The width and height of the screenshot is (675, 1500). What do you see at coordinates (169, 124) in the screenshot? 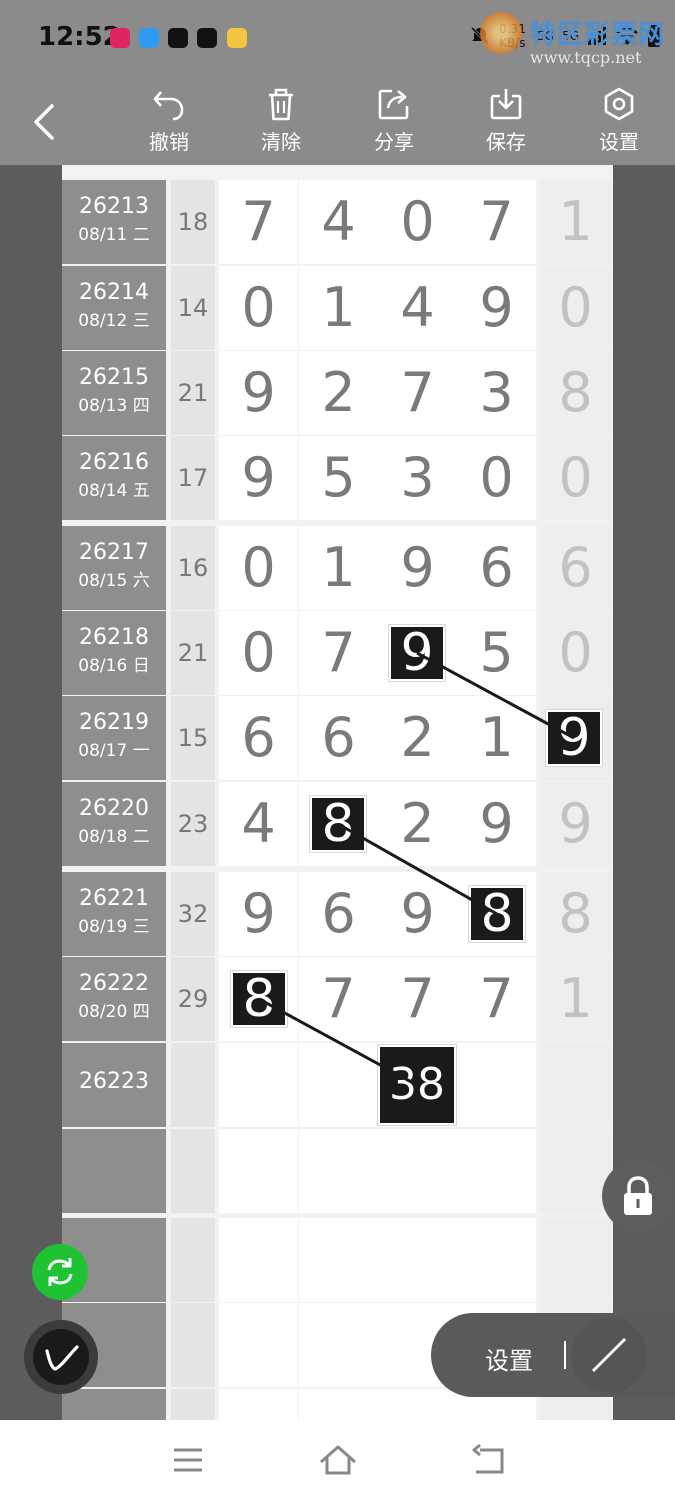
I see `undo-button: 撤销` at bounding box center [169, 124].